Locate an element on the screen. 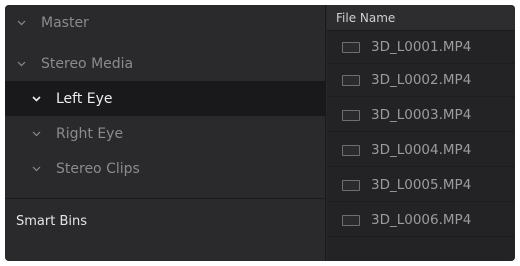 This screenshot has width=520, height=266. bin-label: Right Eye is located at coordinates (90, 133).